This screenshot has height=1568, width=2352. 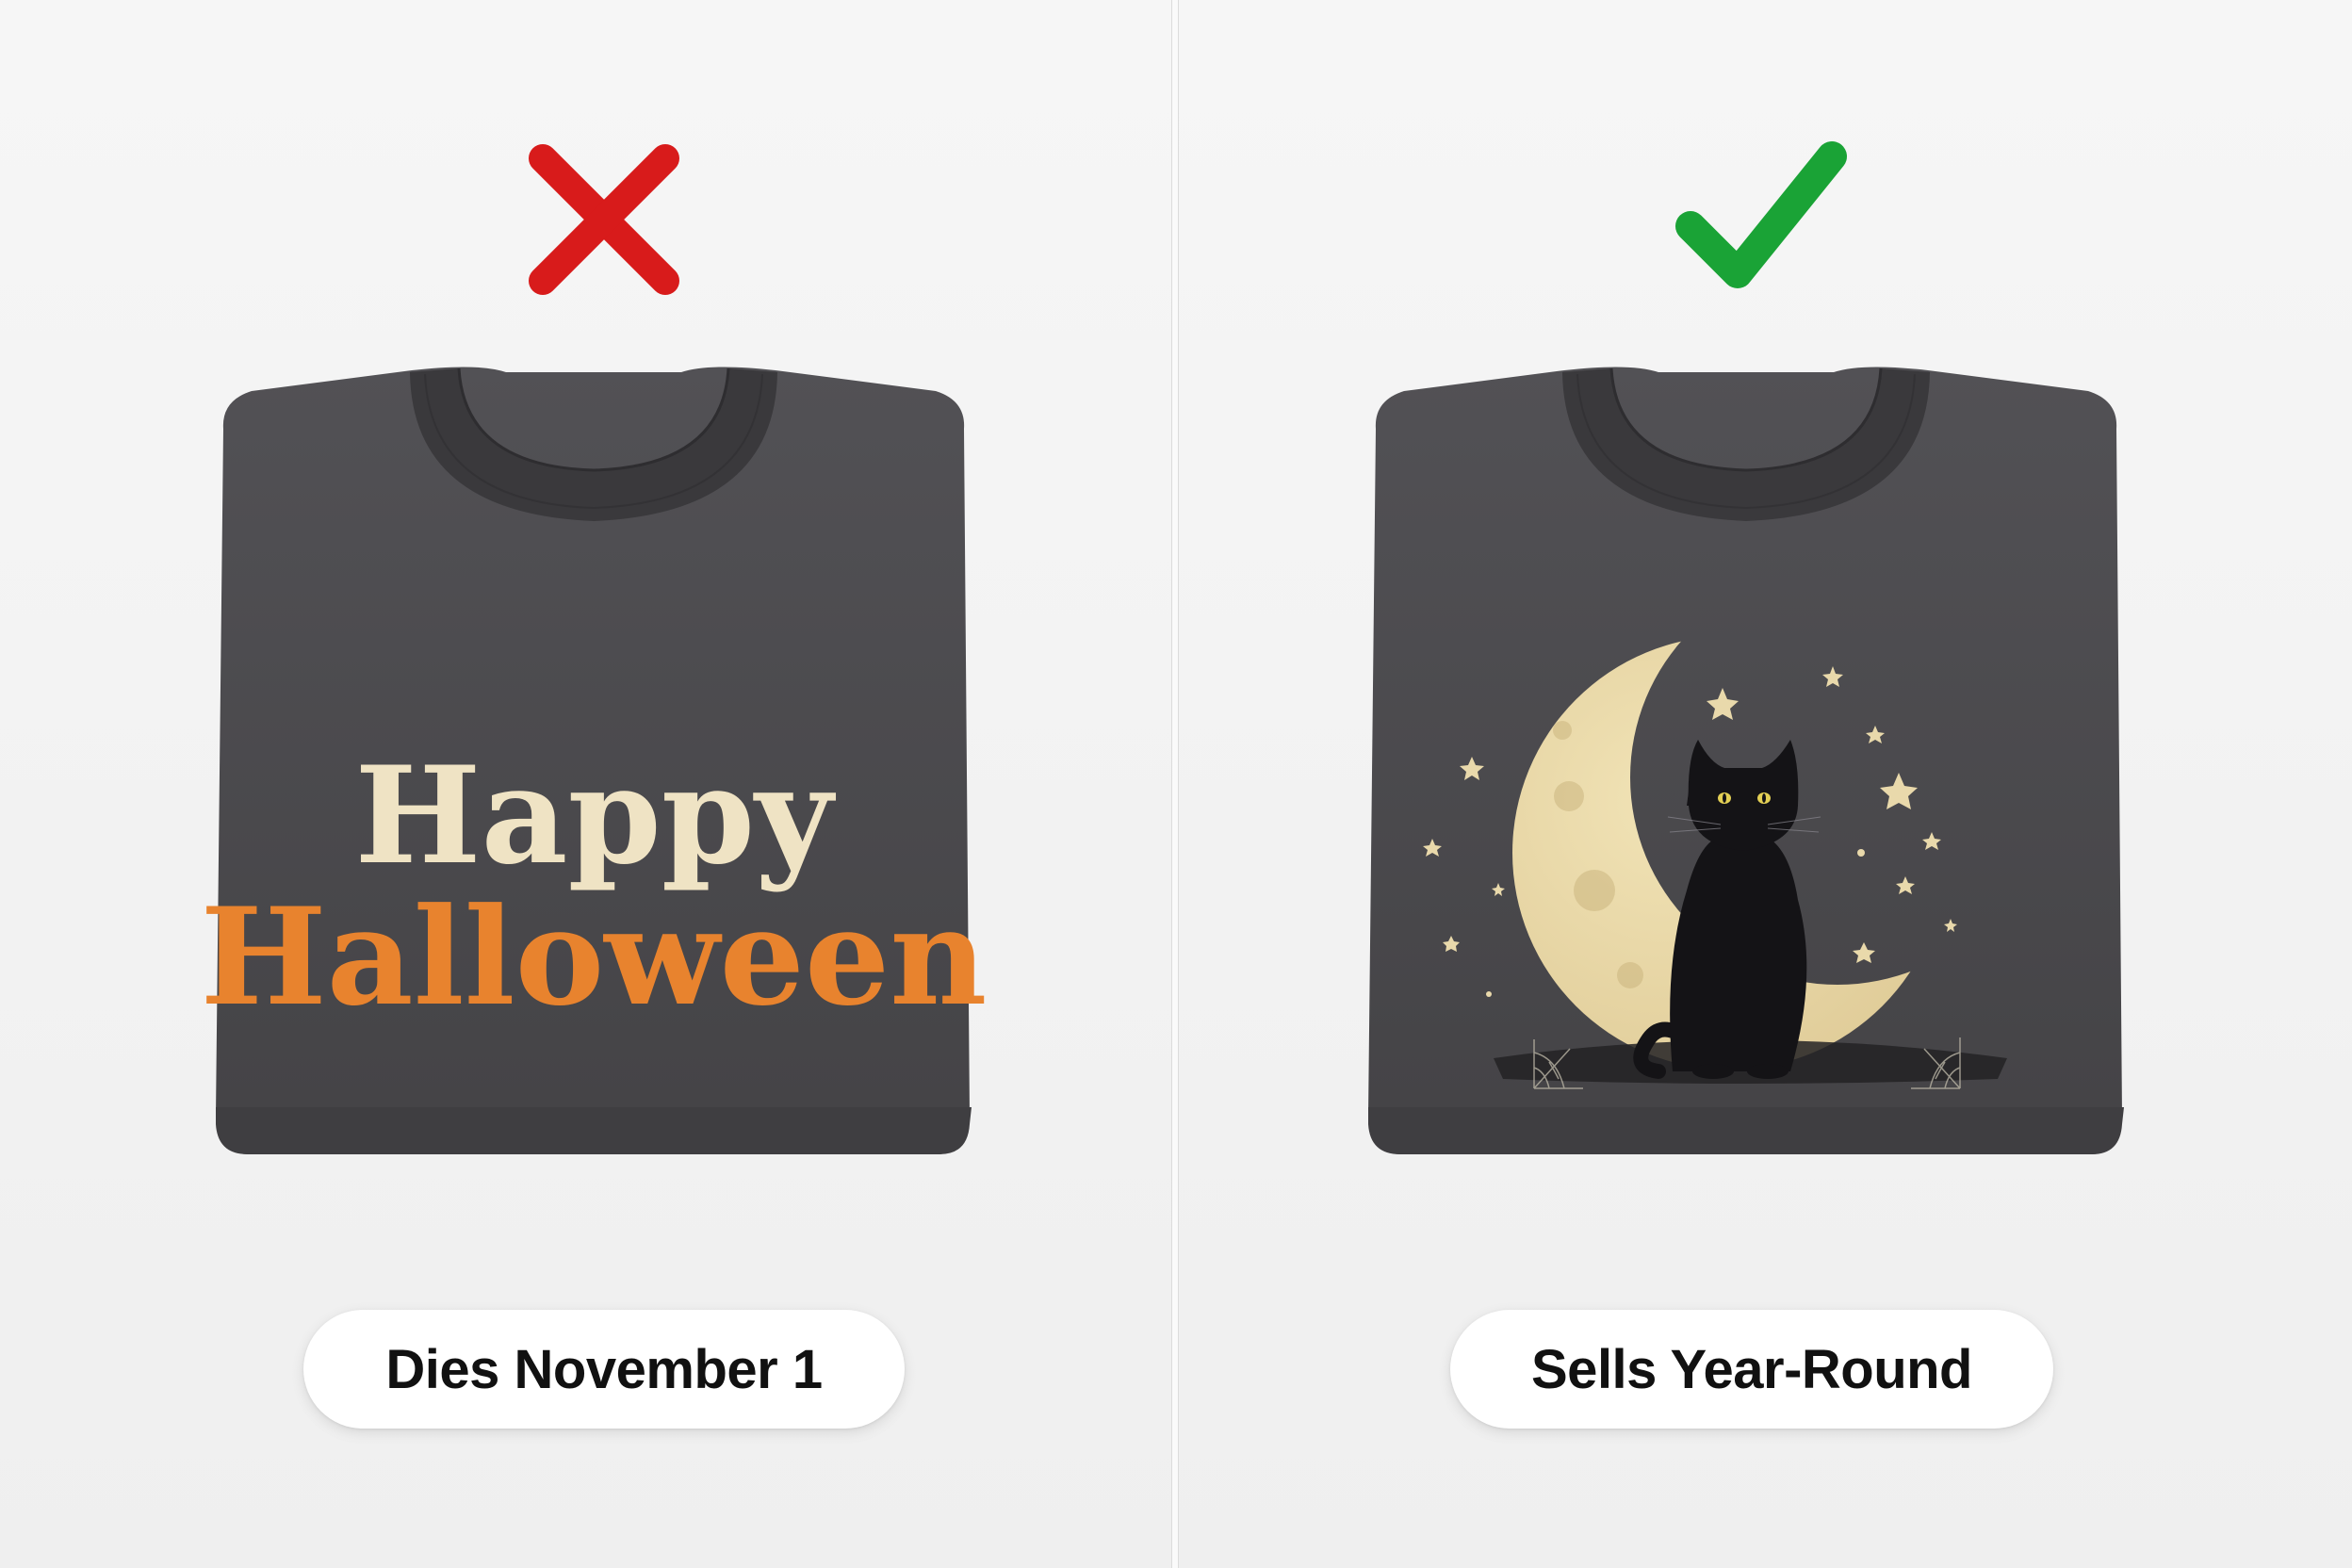 I want to click on checkmark-icon, so click(x=1761, y=215).